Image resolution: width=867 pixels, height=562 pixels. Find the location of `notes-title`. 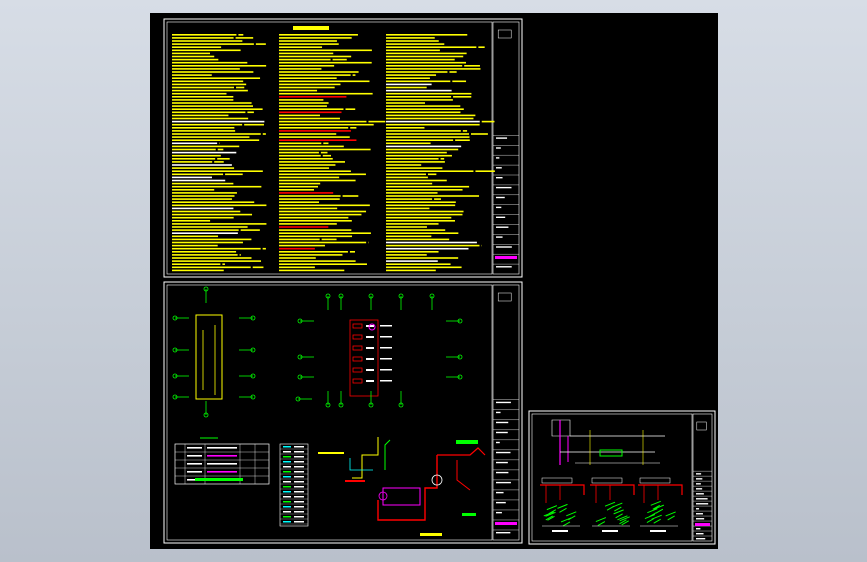

notes-title is located at coordinates (311, 28).